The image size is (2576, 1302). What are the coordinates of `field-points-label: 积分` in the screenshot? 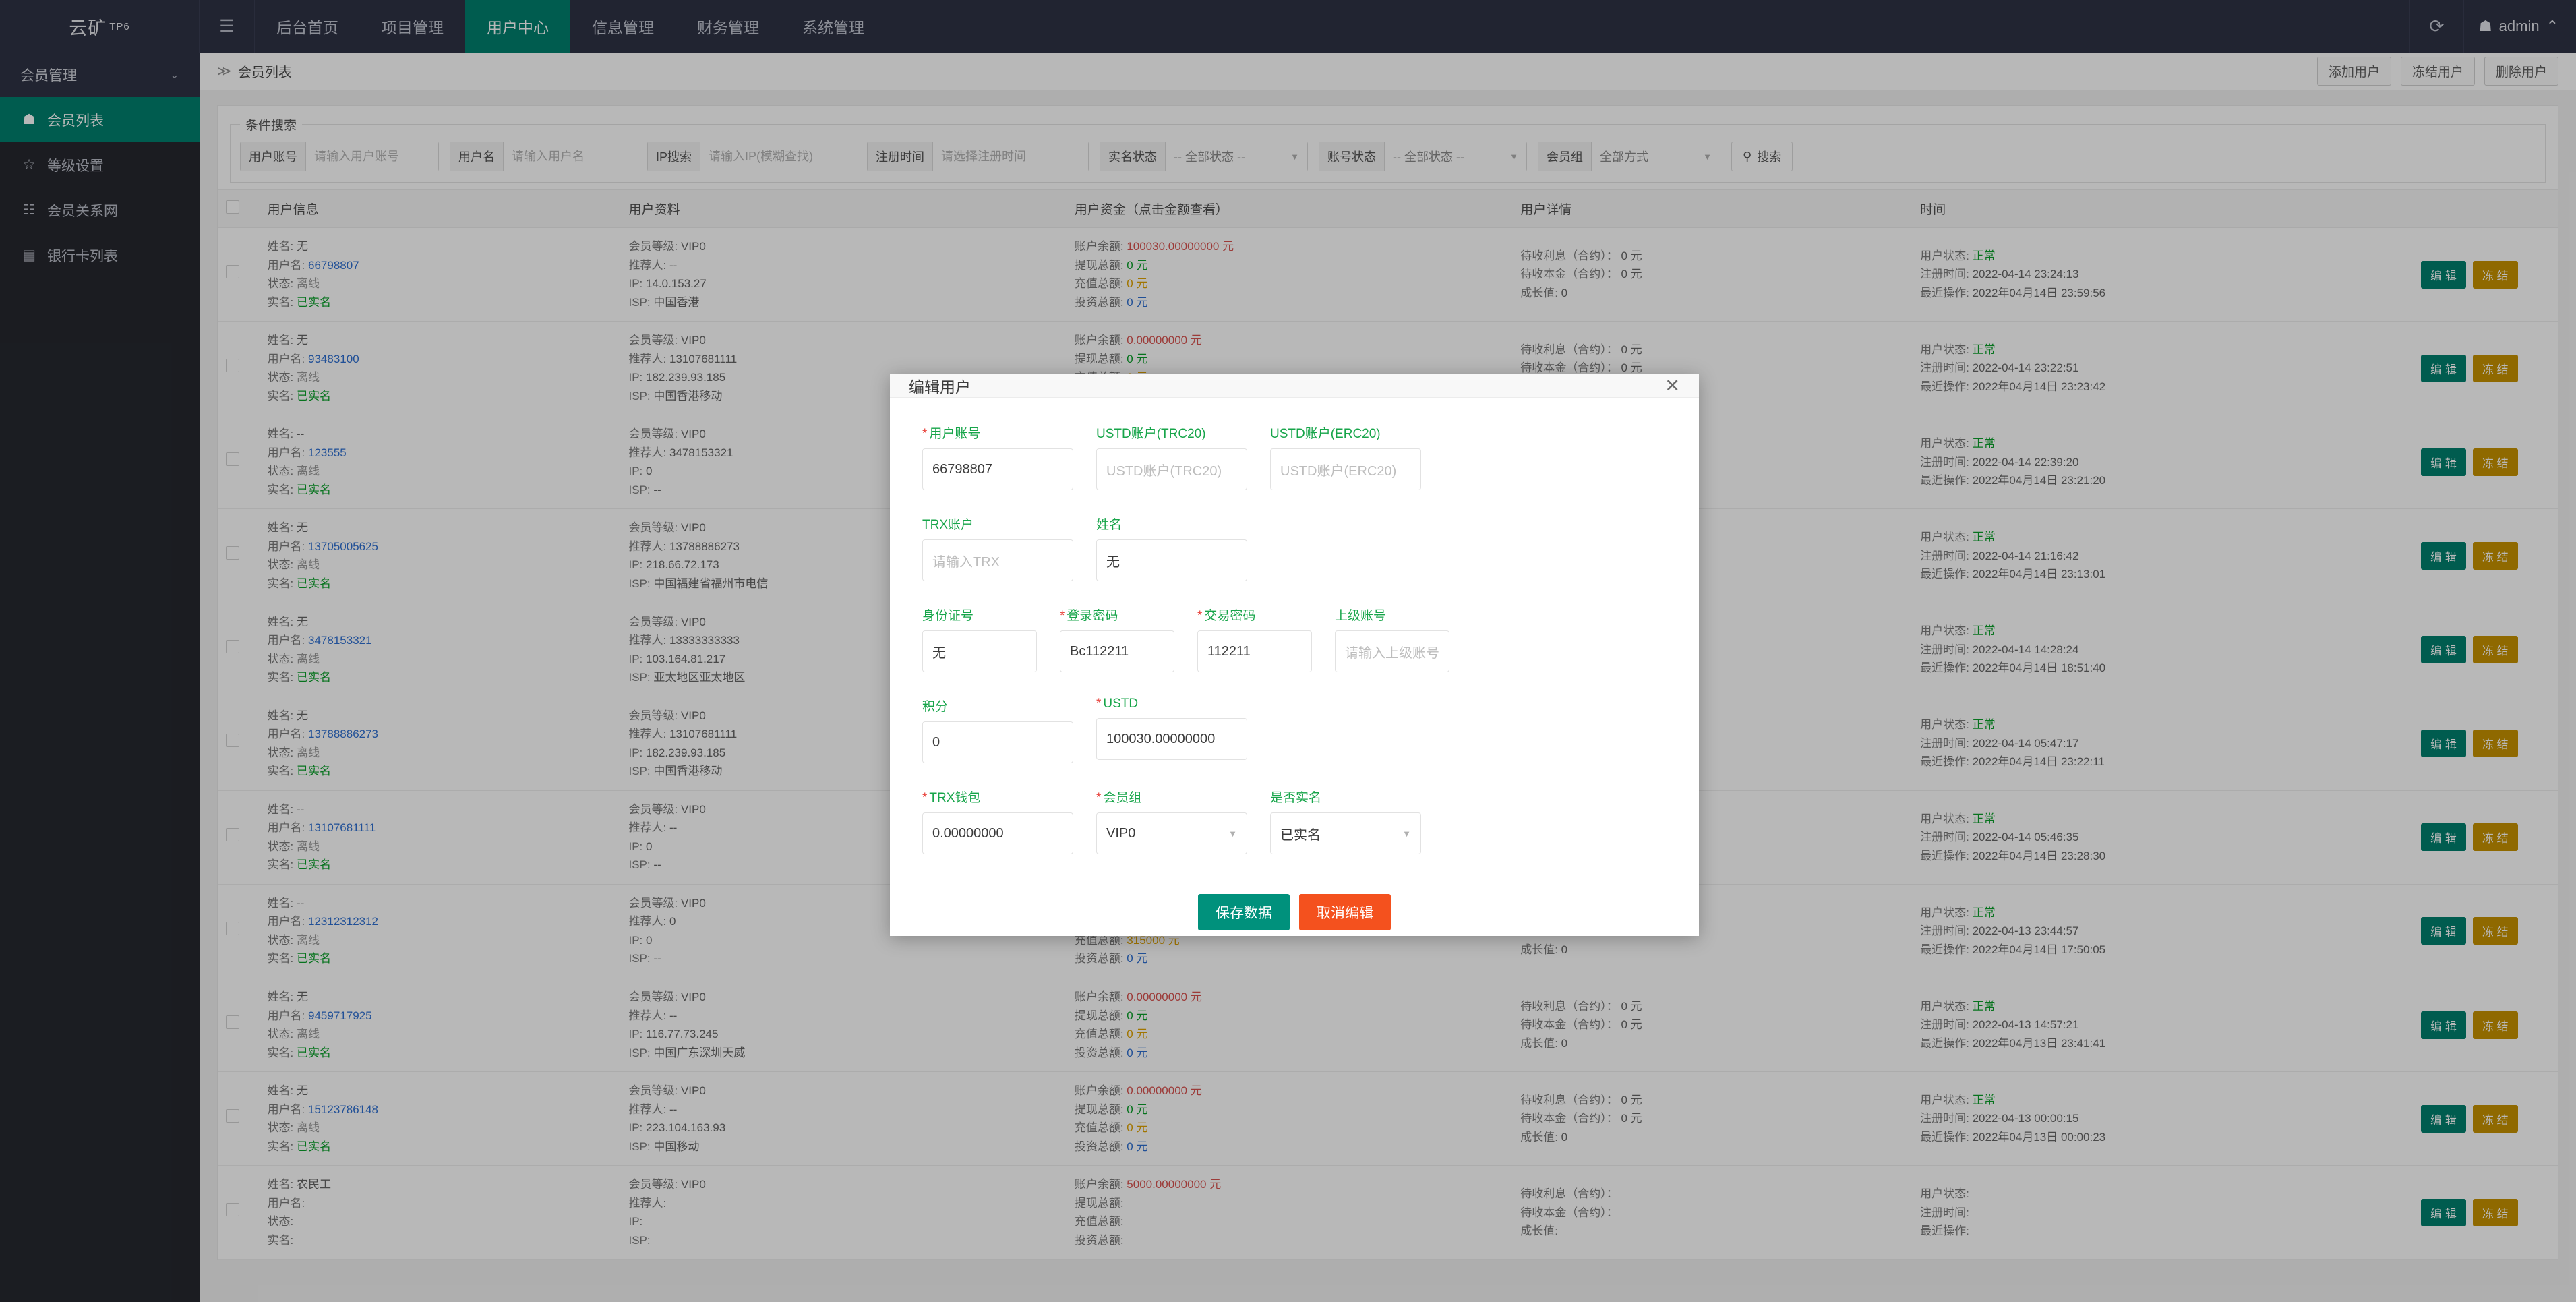 It's located at (935, 707).